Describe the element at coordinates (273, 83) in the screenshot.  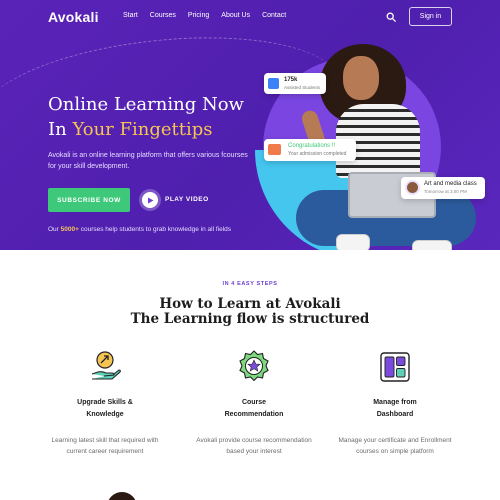
I see `students-icon` at that location.